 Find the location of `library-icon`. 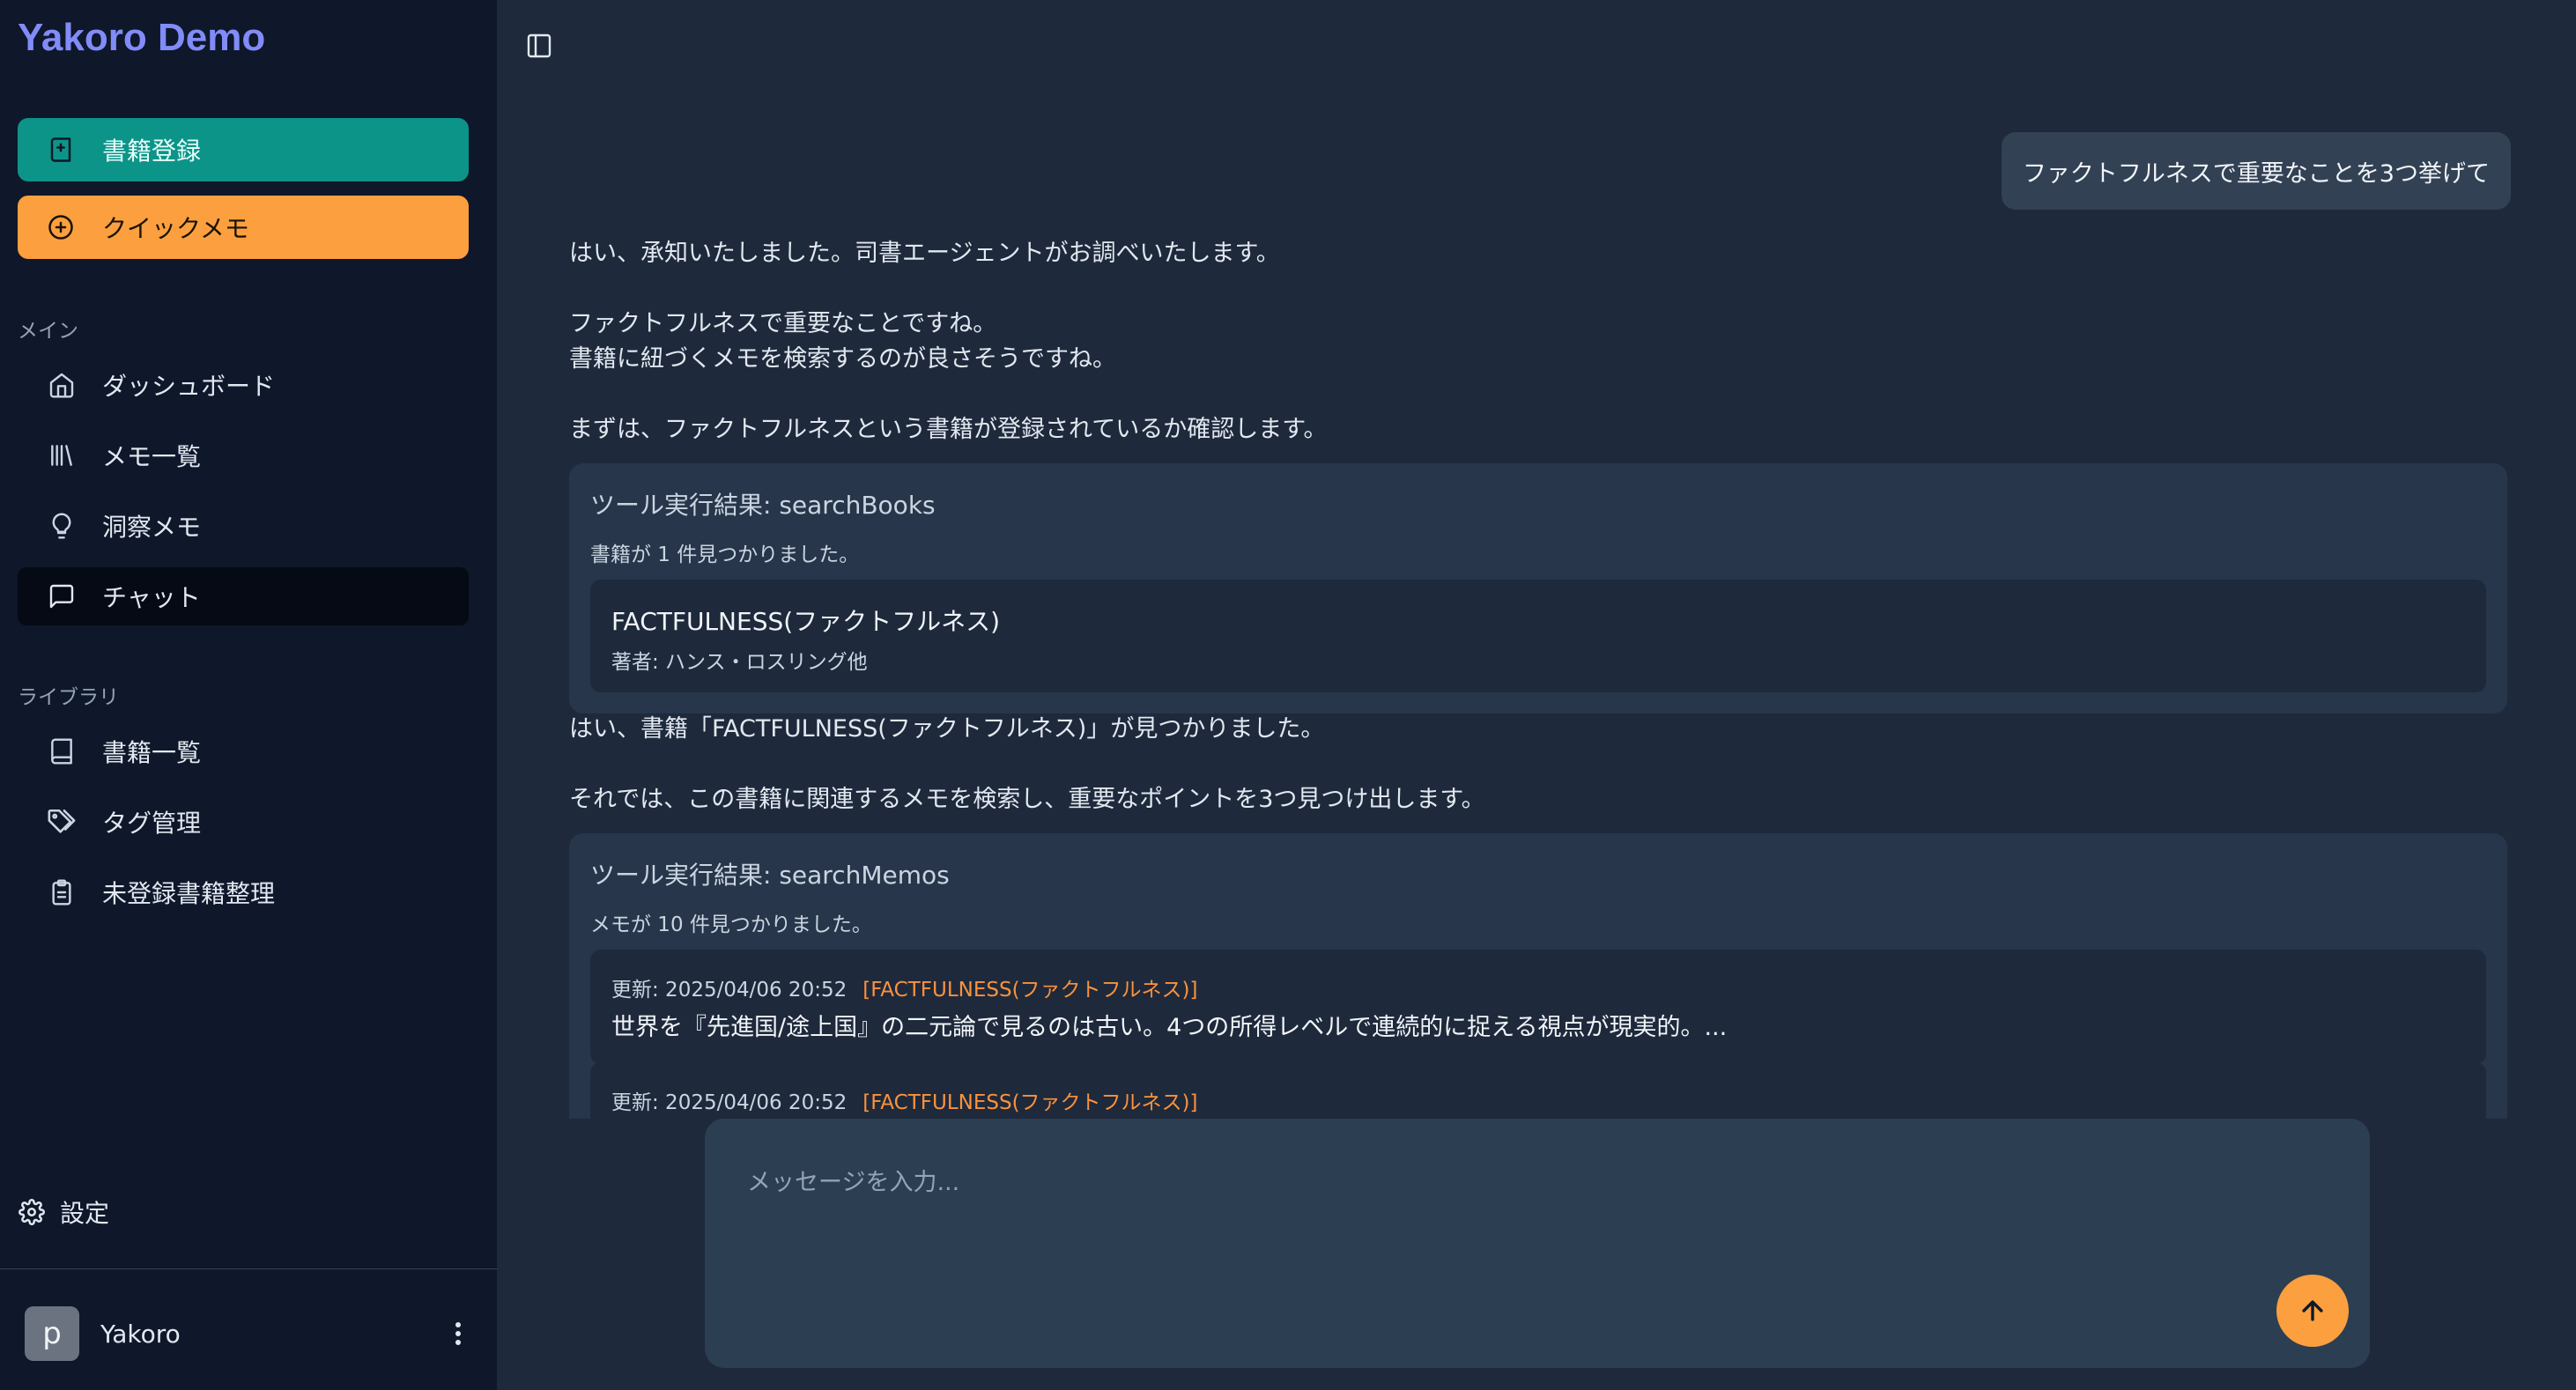

library-icon is located at coordinates (62, 456).